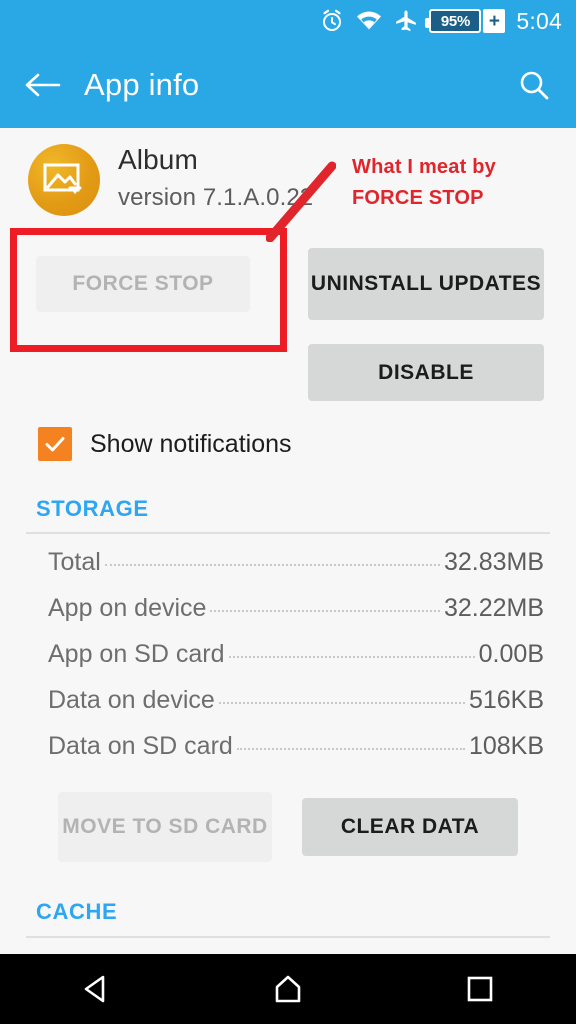 The height and width of the screenshot is (1024, 576). What do you see at coordinates (426, 284) in the screenshot?
I see `uninstall-updates-button: UNINSTALL UPDATES` at bounding box center [426, 284].